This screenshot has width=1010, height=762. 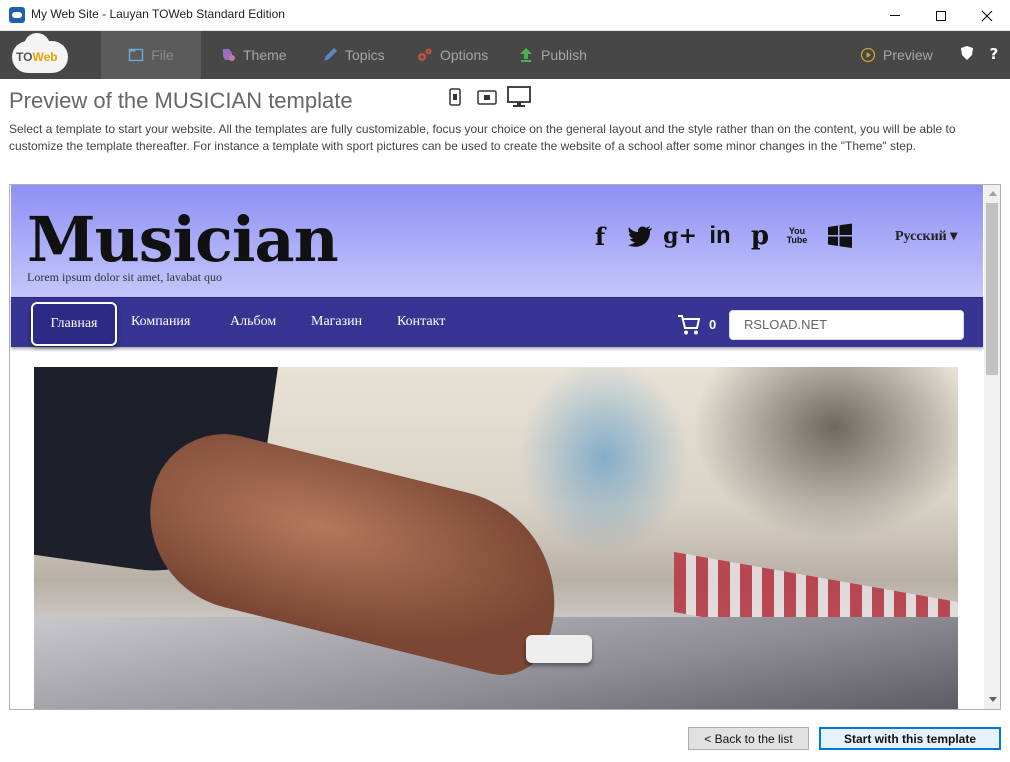 What do you see at coordinates (425, 54) in the screenshot?
I see `gears-icon` at bounding box center [425, 54].